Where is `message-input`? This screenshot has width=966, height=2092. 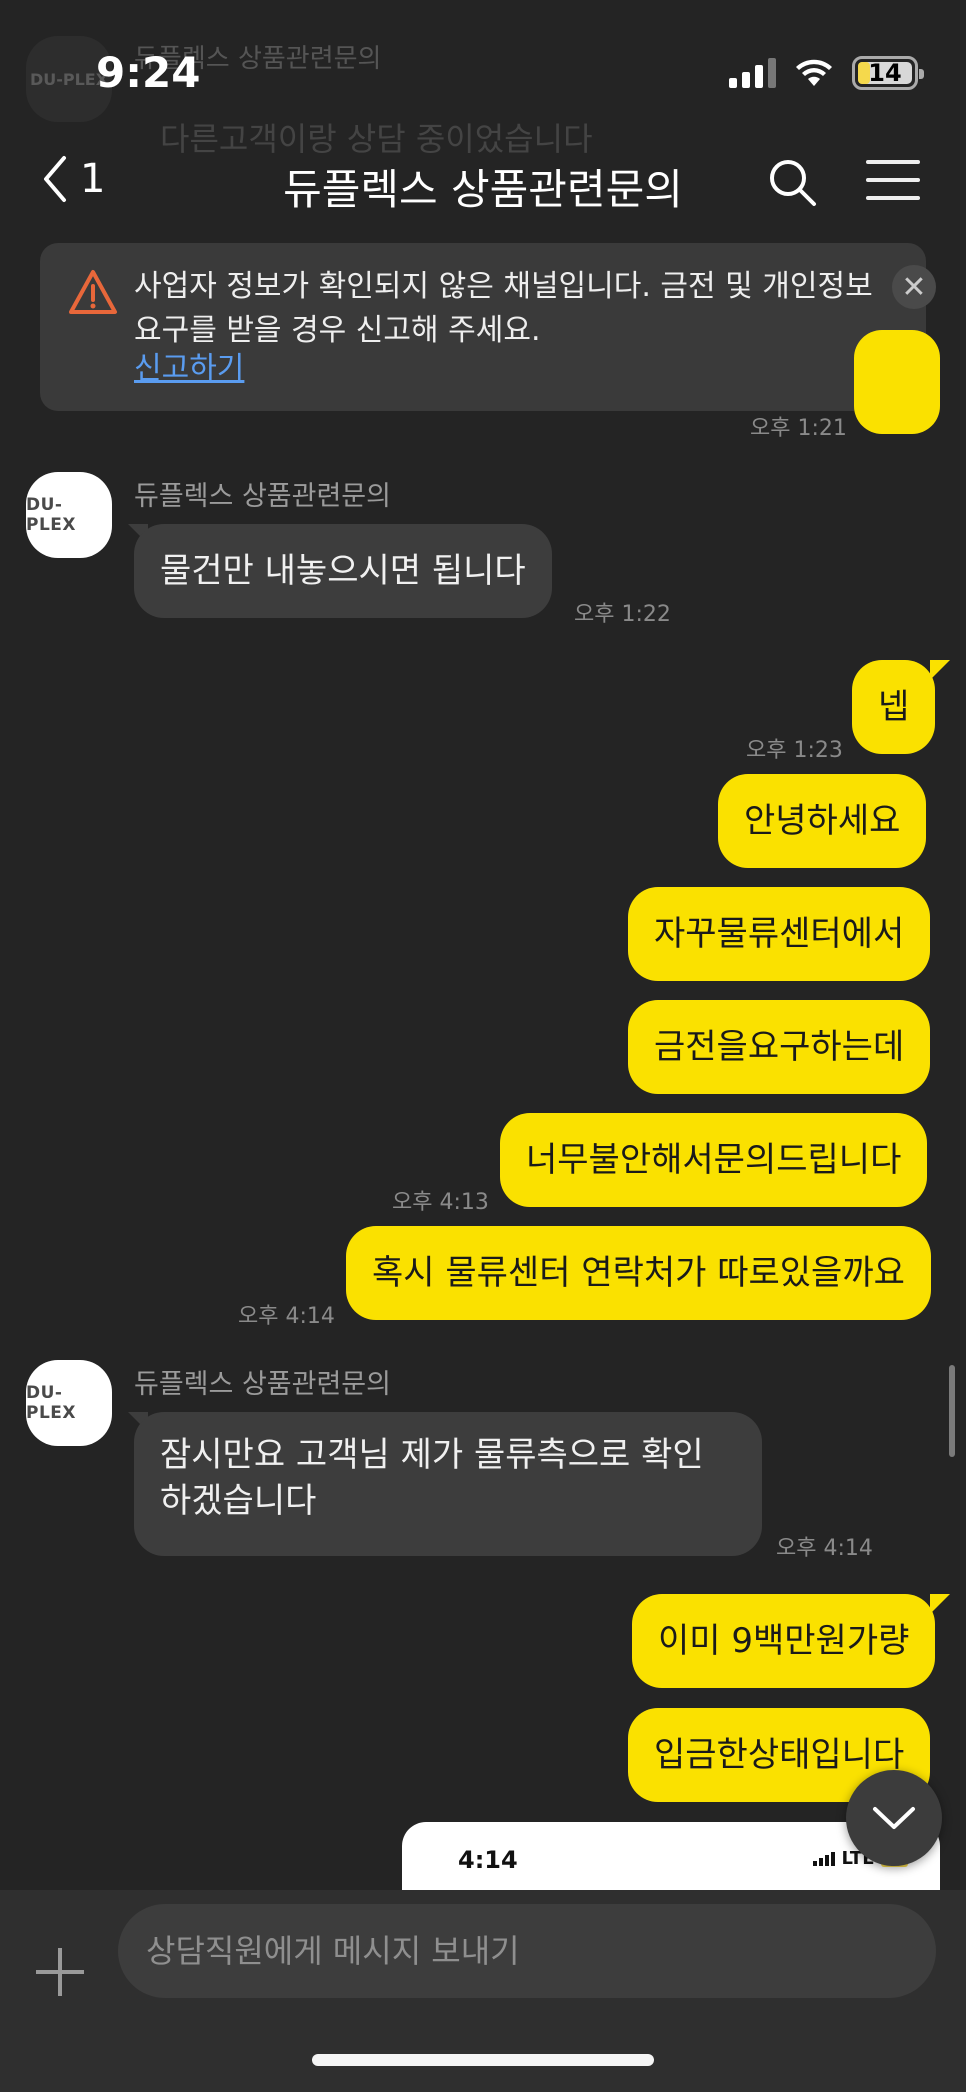 message-input is located at coordinates (527, 1951).